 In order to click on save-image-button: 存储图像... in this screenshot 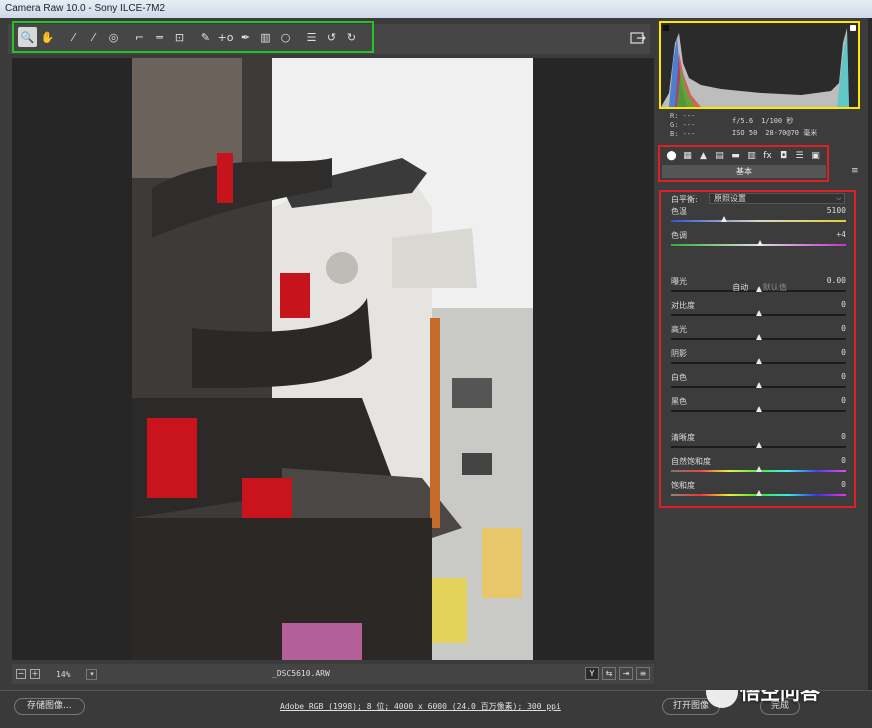, I will do `click(49, 706)`.